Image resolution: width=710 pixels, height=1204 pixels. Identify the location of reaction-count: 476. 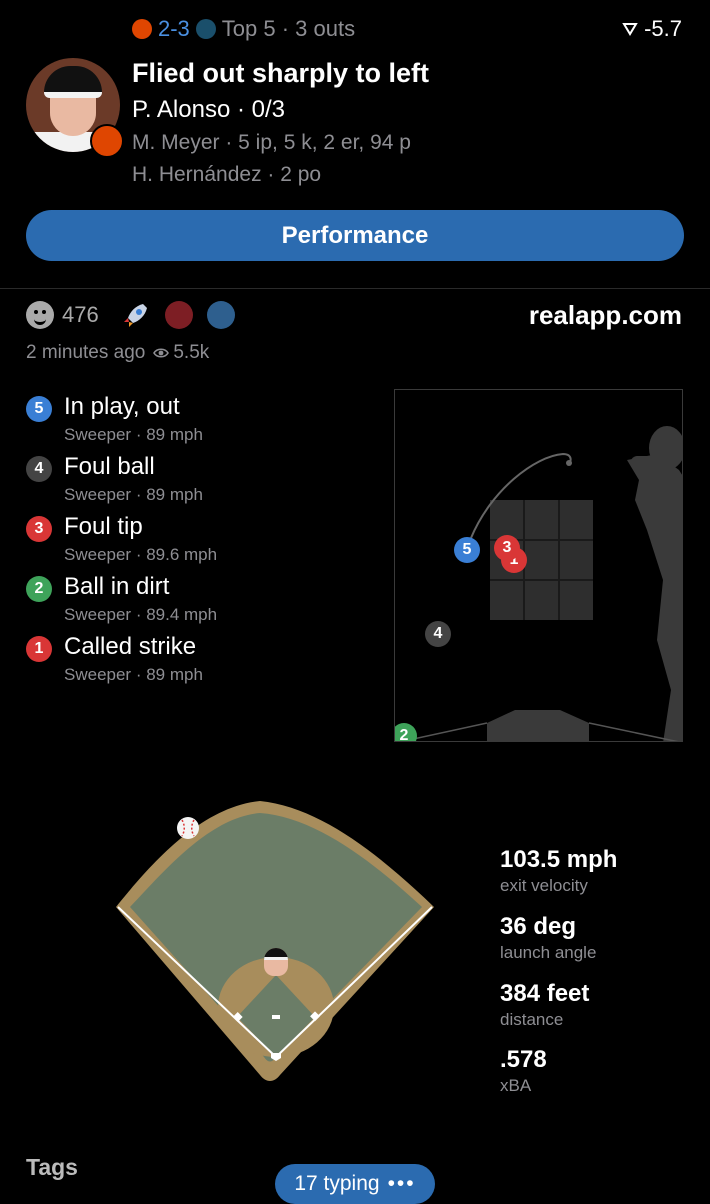
(80, 314).